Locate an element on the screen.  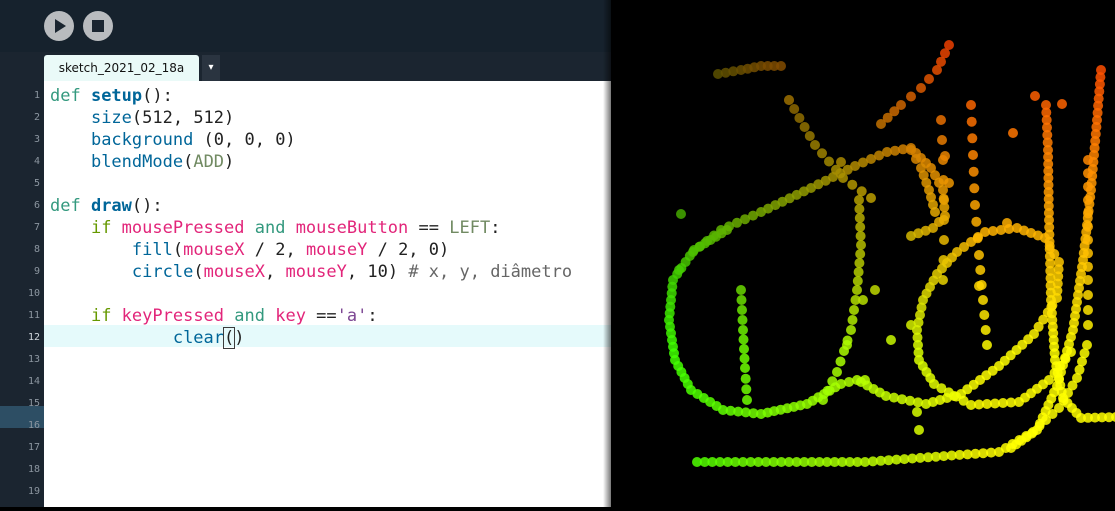
code-line: if mousePressed and mouseButton == LEFT: is located at coordinates (275, 228).